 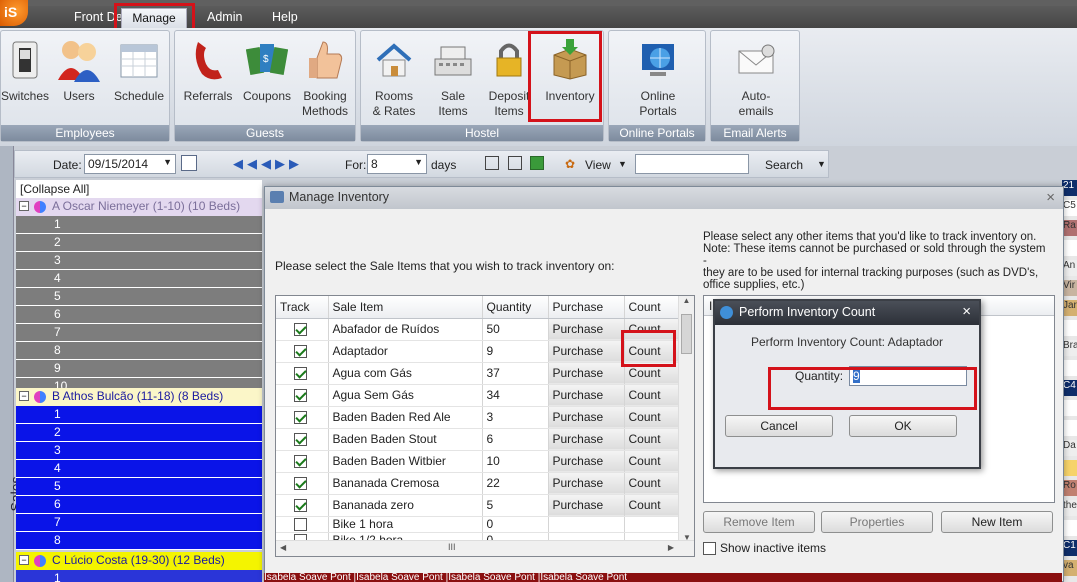 What do you see at coordinates (821, 164) in the screenshot?
I see `chevron-down-icon: ▼` at bounding box center [821, 164].